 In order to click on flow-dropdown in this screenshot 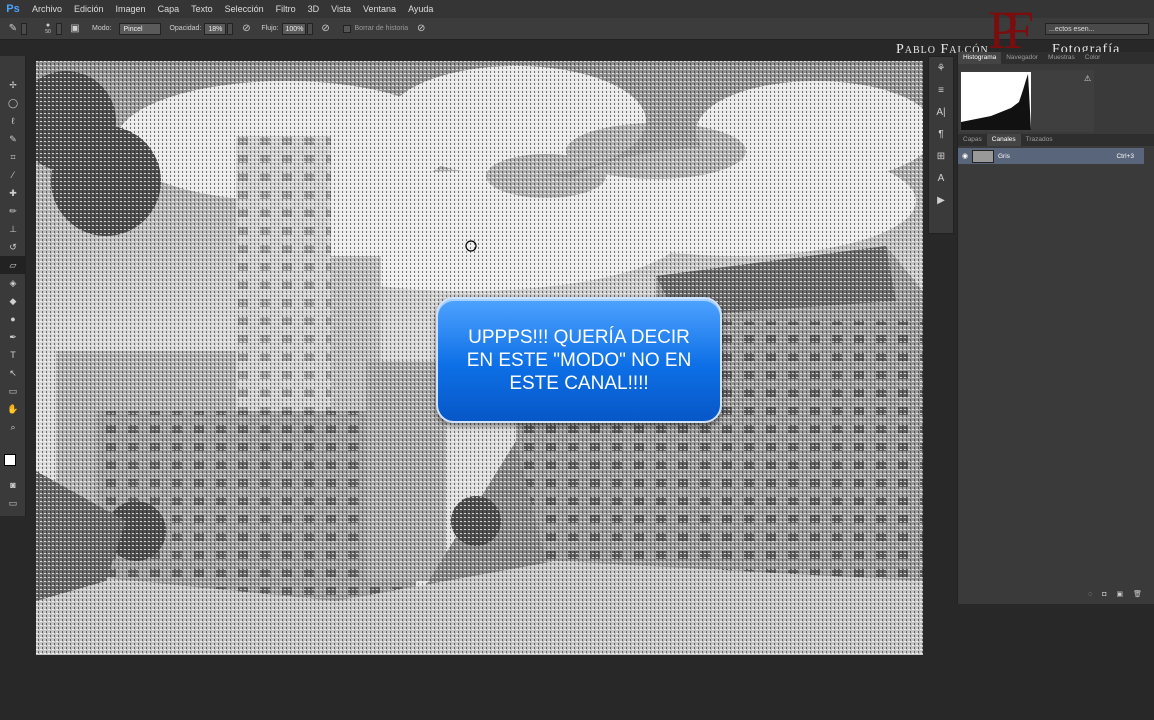, I will do `click(309, 28)`.